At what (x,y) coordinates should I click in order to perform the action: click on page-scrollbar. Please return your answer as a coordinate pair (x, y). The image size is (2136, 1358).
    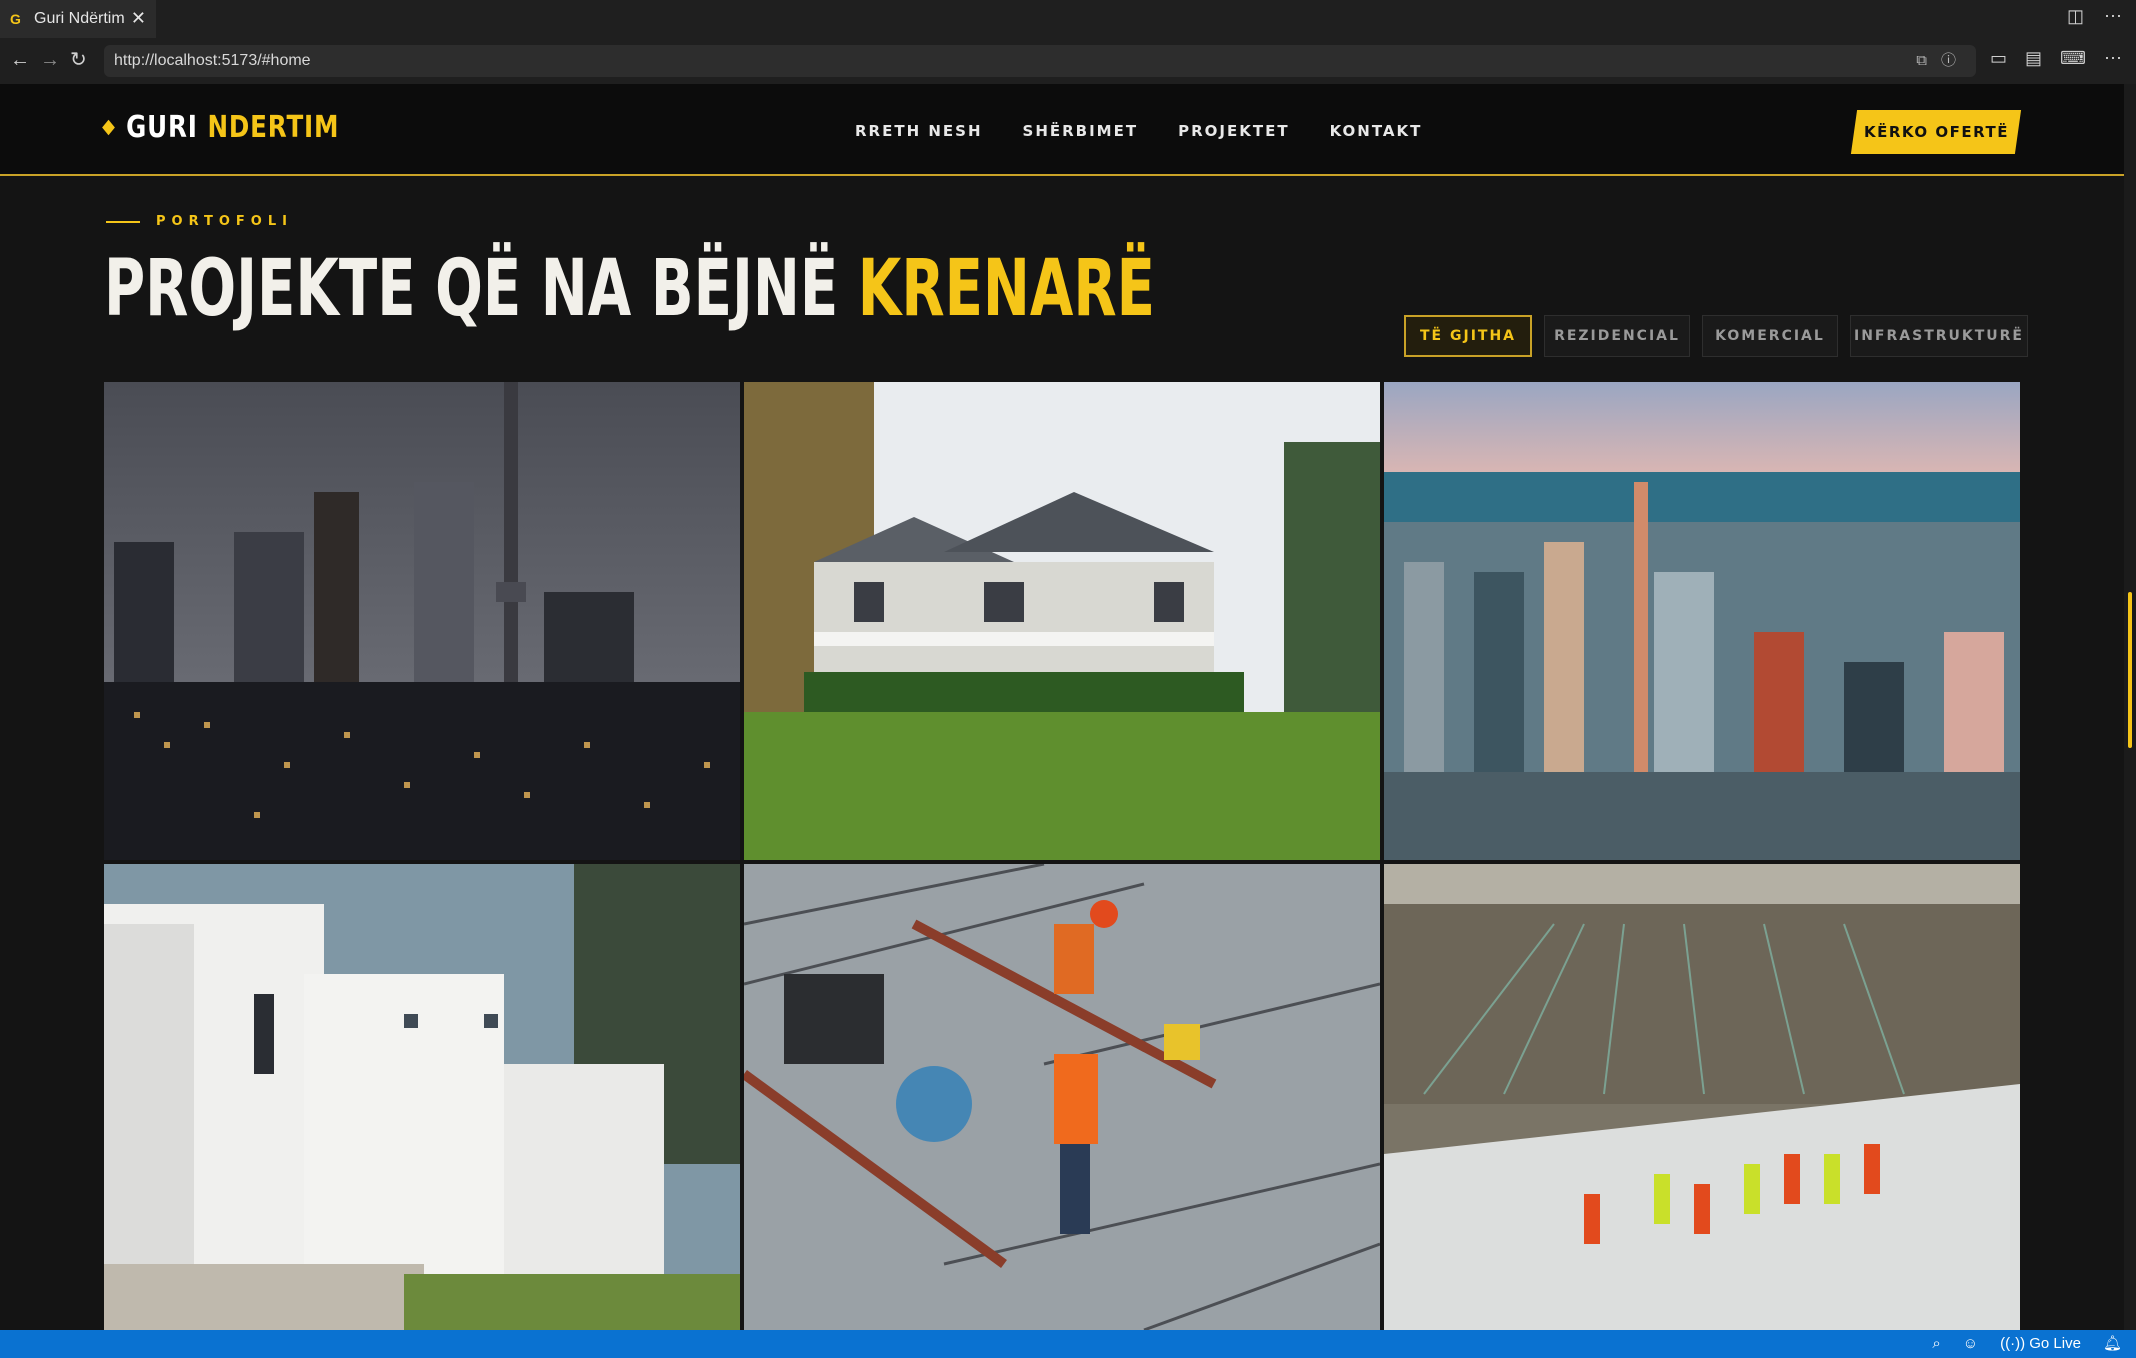
    Looking at the image, I should click on (2130, 707).